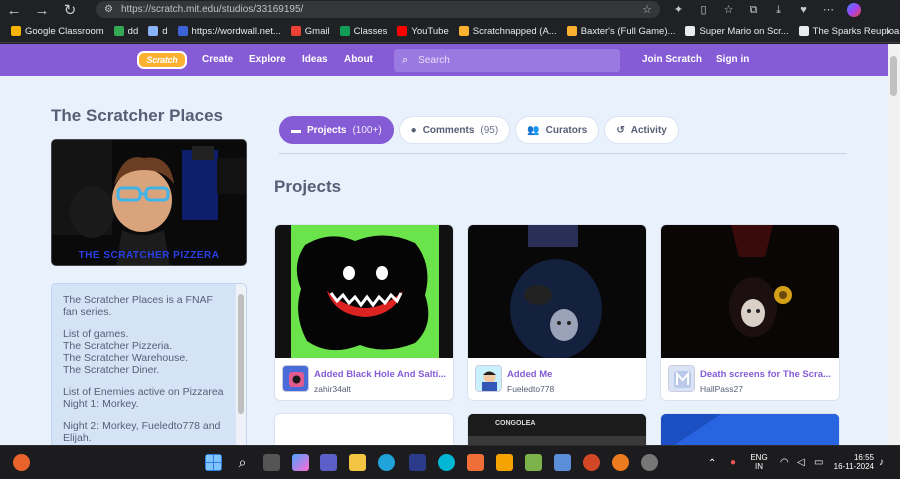  I want to click on start-icon, so click(213, 462).